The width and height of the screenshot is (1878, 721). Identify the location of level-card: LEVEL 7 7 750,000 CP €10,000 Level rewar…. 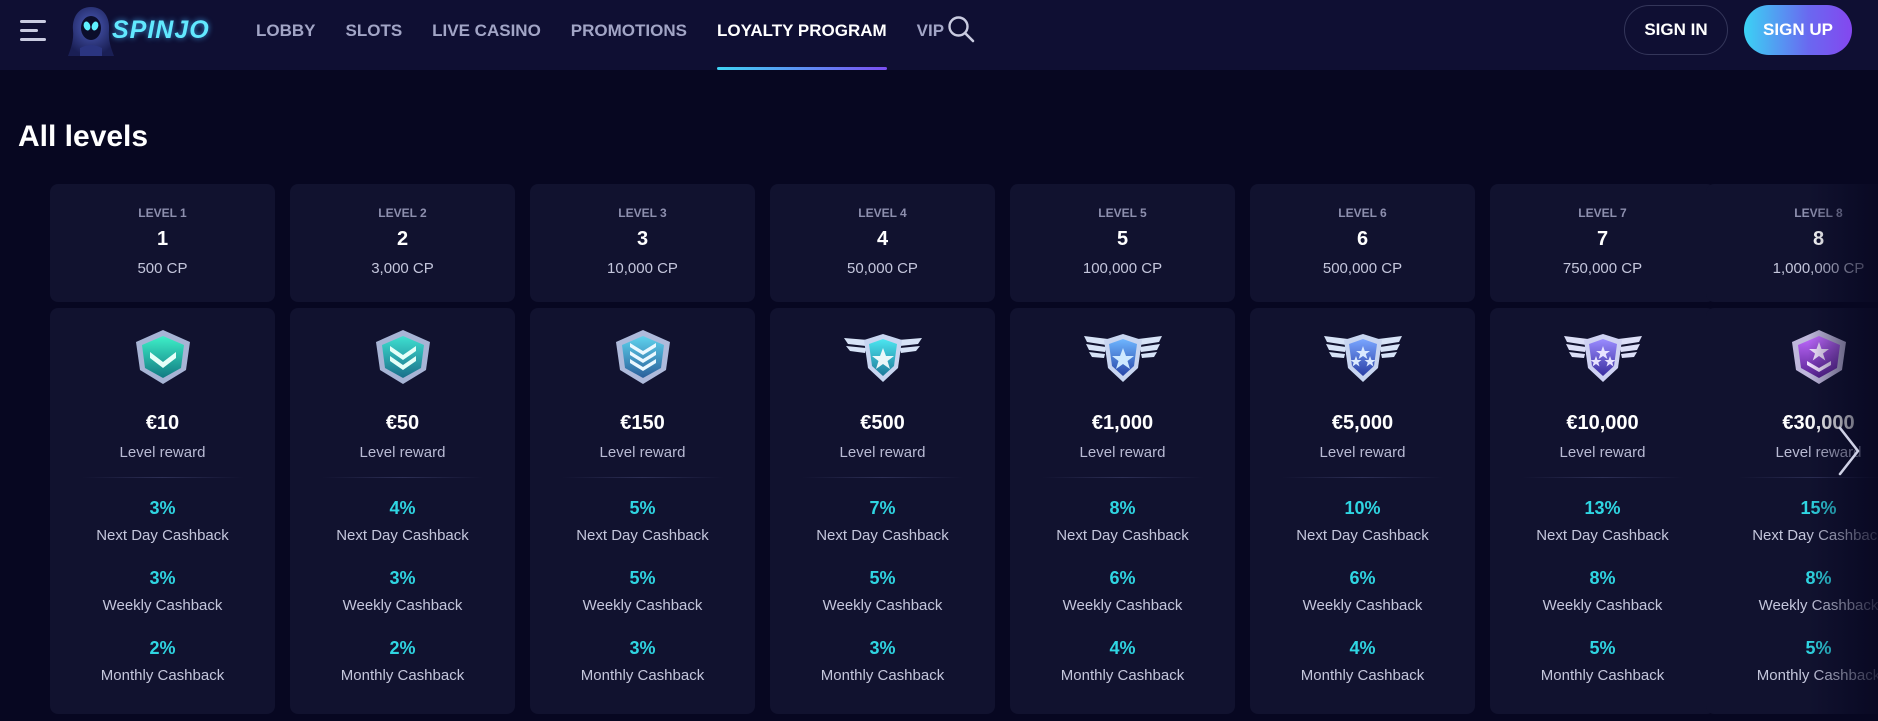
(1602, 449).